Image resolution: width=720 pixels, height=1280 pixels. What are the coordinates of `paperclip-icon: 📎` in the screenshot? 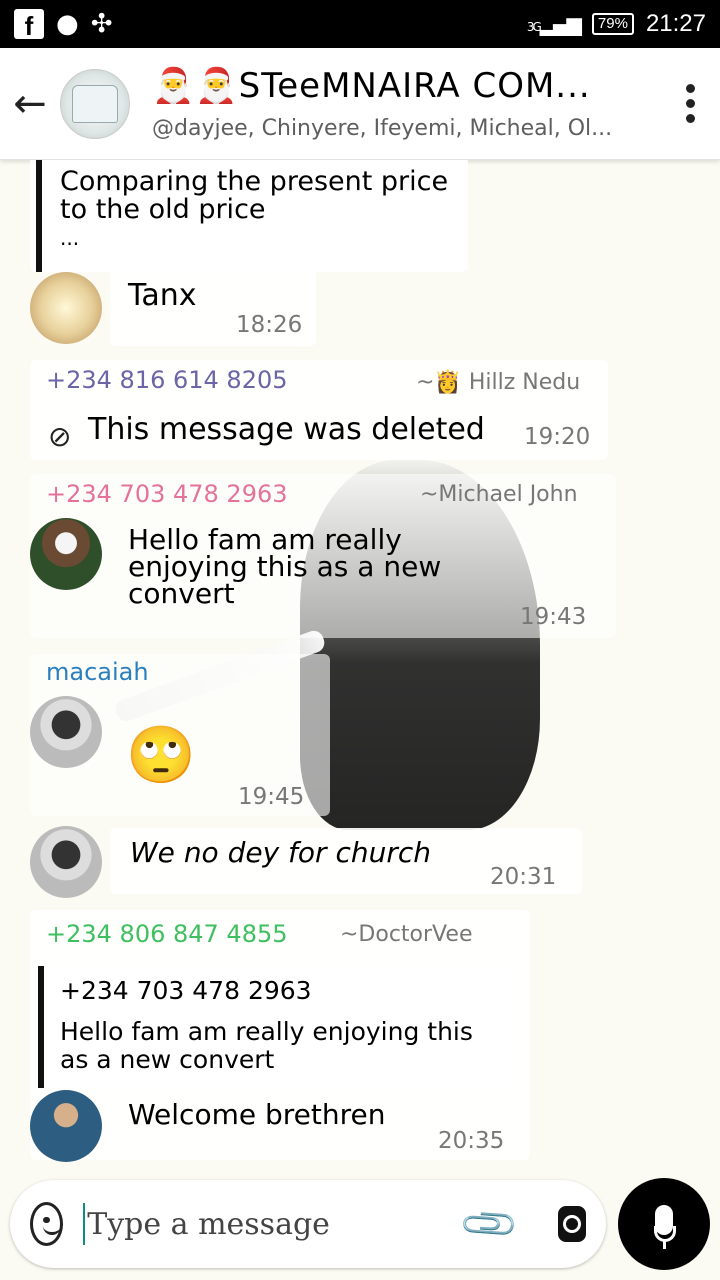 It's located at (489, 1223).